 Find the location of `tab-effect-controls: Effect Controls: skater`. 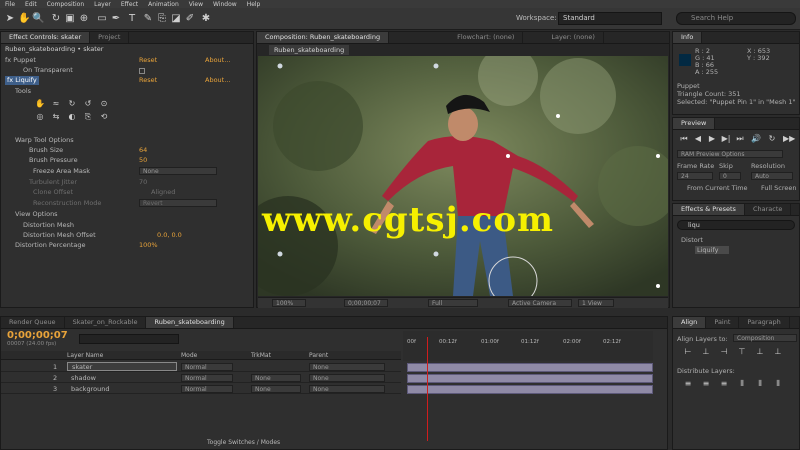

tab-effect-controls: Effect Controls: skater is located at coordinates (46, 37).